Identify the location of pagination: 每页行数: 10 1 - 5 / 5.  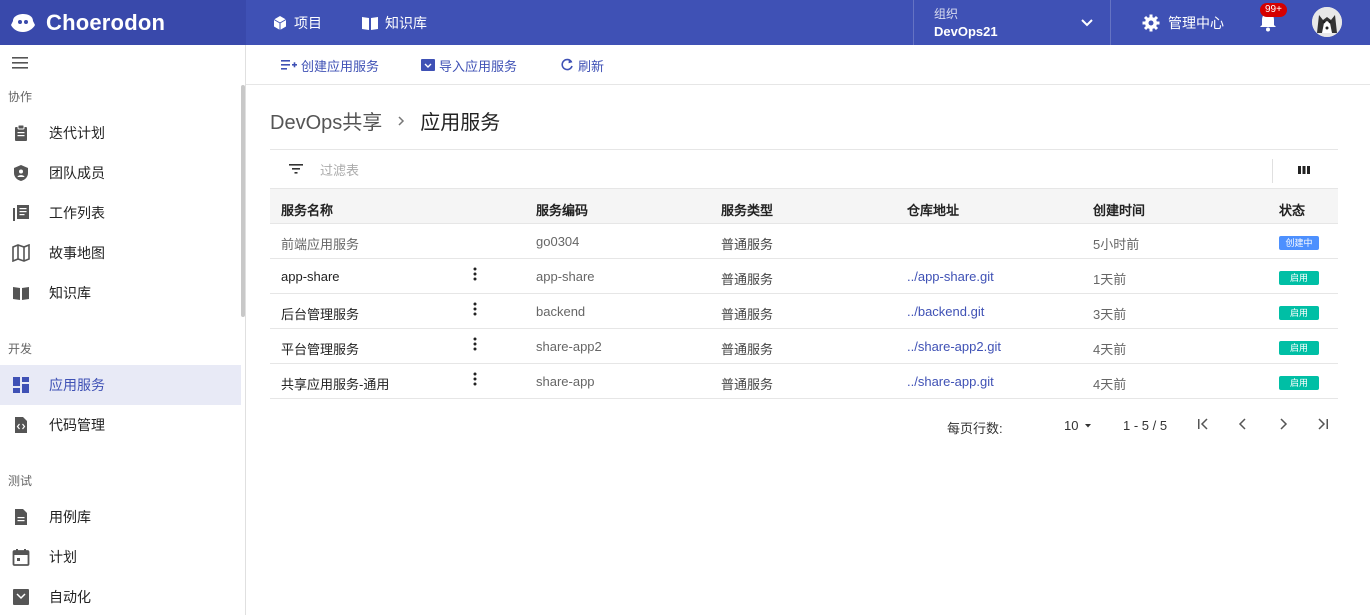
(804, 425).